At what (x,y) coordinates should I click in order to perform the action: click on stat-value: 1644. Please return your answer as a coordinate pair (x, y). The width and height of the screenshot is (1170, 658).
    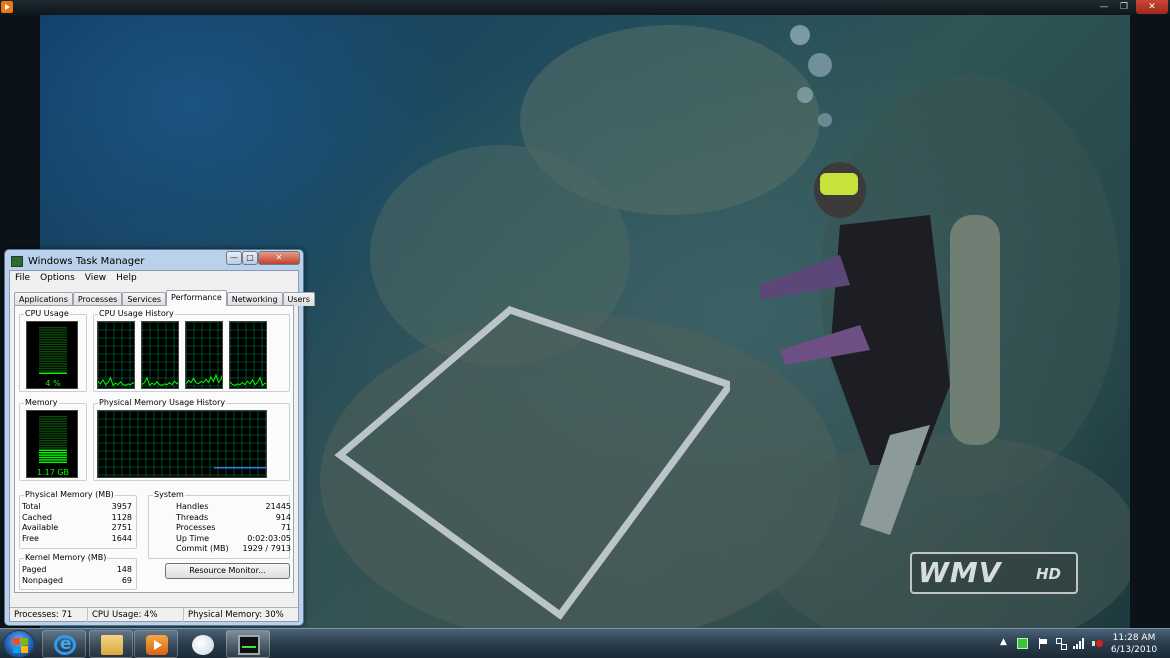
    Looking at the image, I should click on (121, 538).